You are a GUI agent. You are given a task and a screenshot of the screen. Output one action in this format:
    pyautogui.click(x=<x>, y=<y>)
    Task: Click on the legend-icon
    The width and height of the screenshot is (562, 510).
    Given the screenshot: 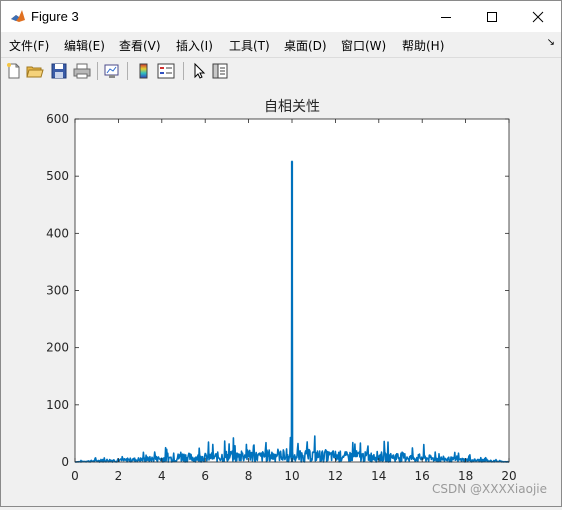 What is the action you would take?
    pyautogui.click(x=166, y=71)
    